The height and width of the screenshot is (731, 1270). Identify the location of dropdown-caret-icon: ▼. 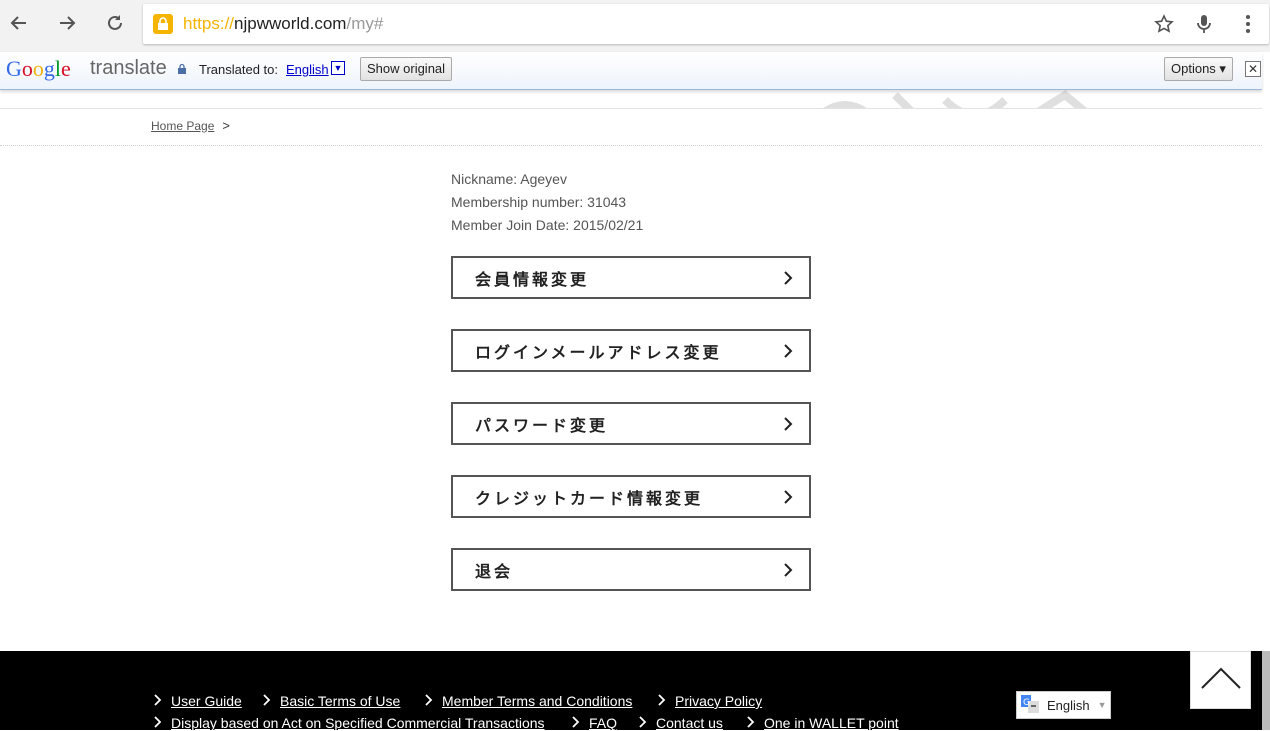
(1102, 705).